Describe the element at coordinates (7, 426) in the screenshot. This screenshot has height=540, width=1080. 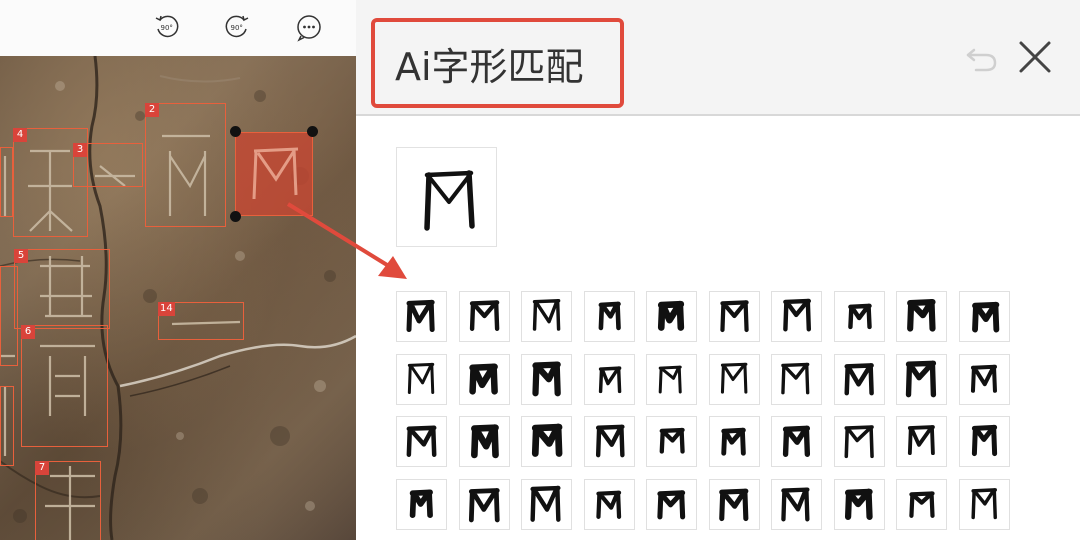
I see `region-box-edge-c` at that location.